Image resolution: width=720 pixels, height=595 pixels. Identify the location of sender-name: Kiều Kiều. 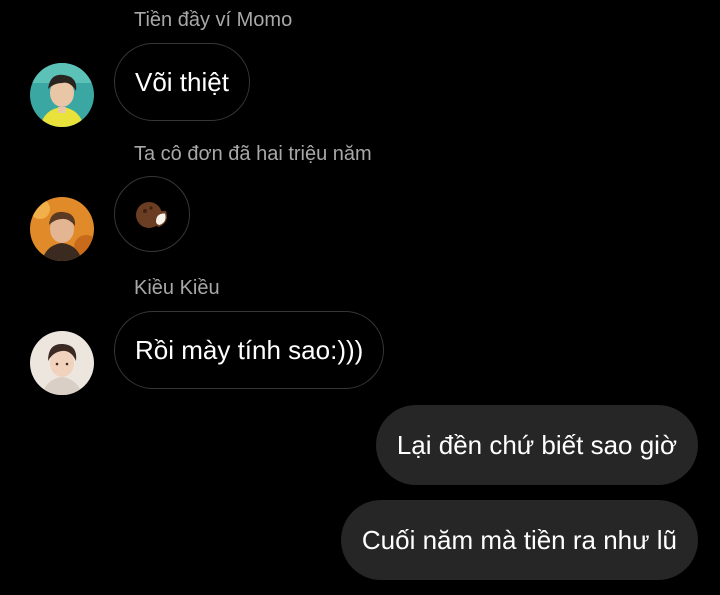
(177, 288).